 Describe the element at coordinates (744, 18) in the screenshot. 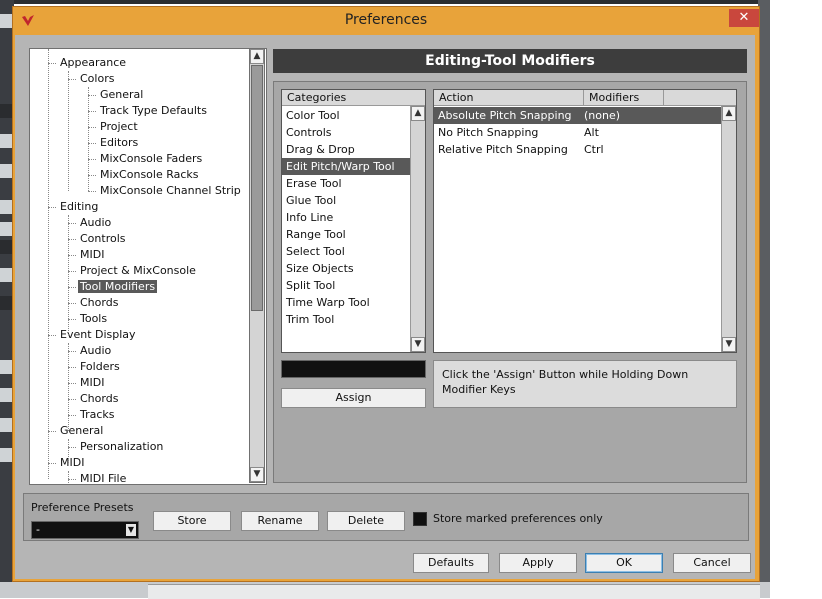

I see `close-button: ✕` at that location.